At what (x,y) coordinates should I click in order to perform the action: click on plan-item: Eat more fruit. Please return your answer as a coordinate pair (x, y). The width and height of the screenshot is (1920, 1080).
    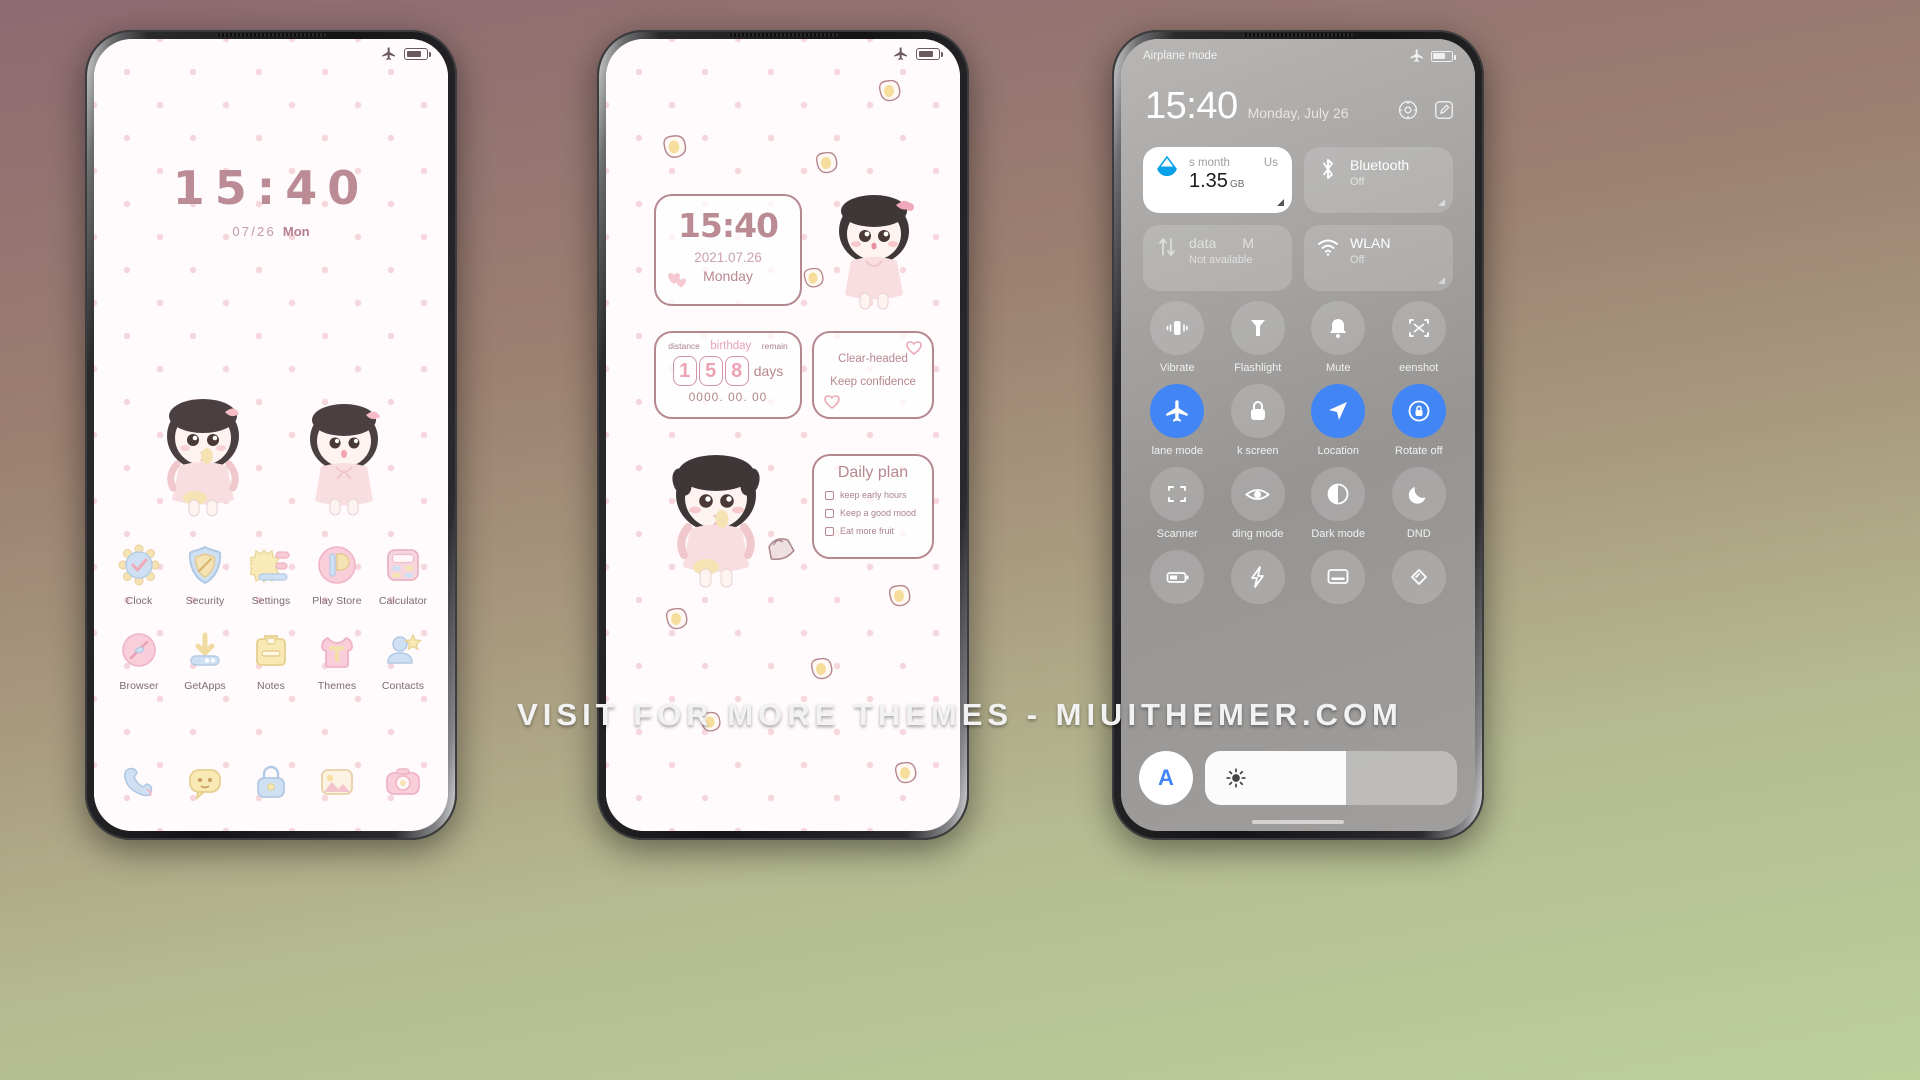
    Looking at the image, I should click on (878, 531).